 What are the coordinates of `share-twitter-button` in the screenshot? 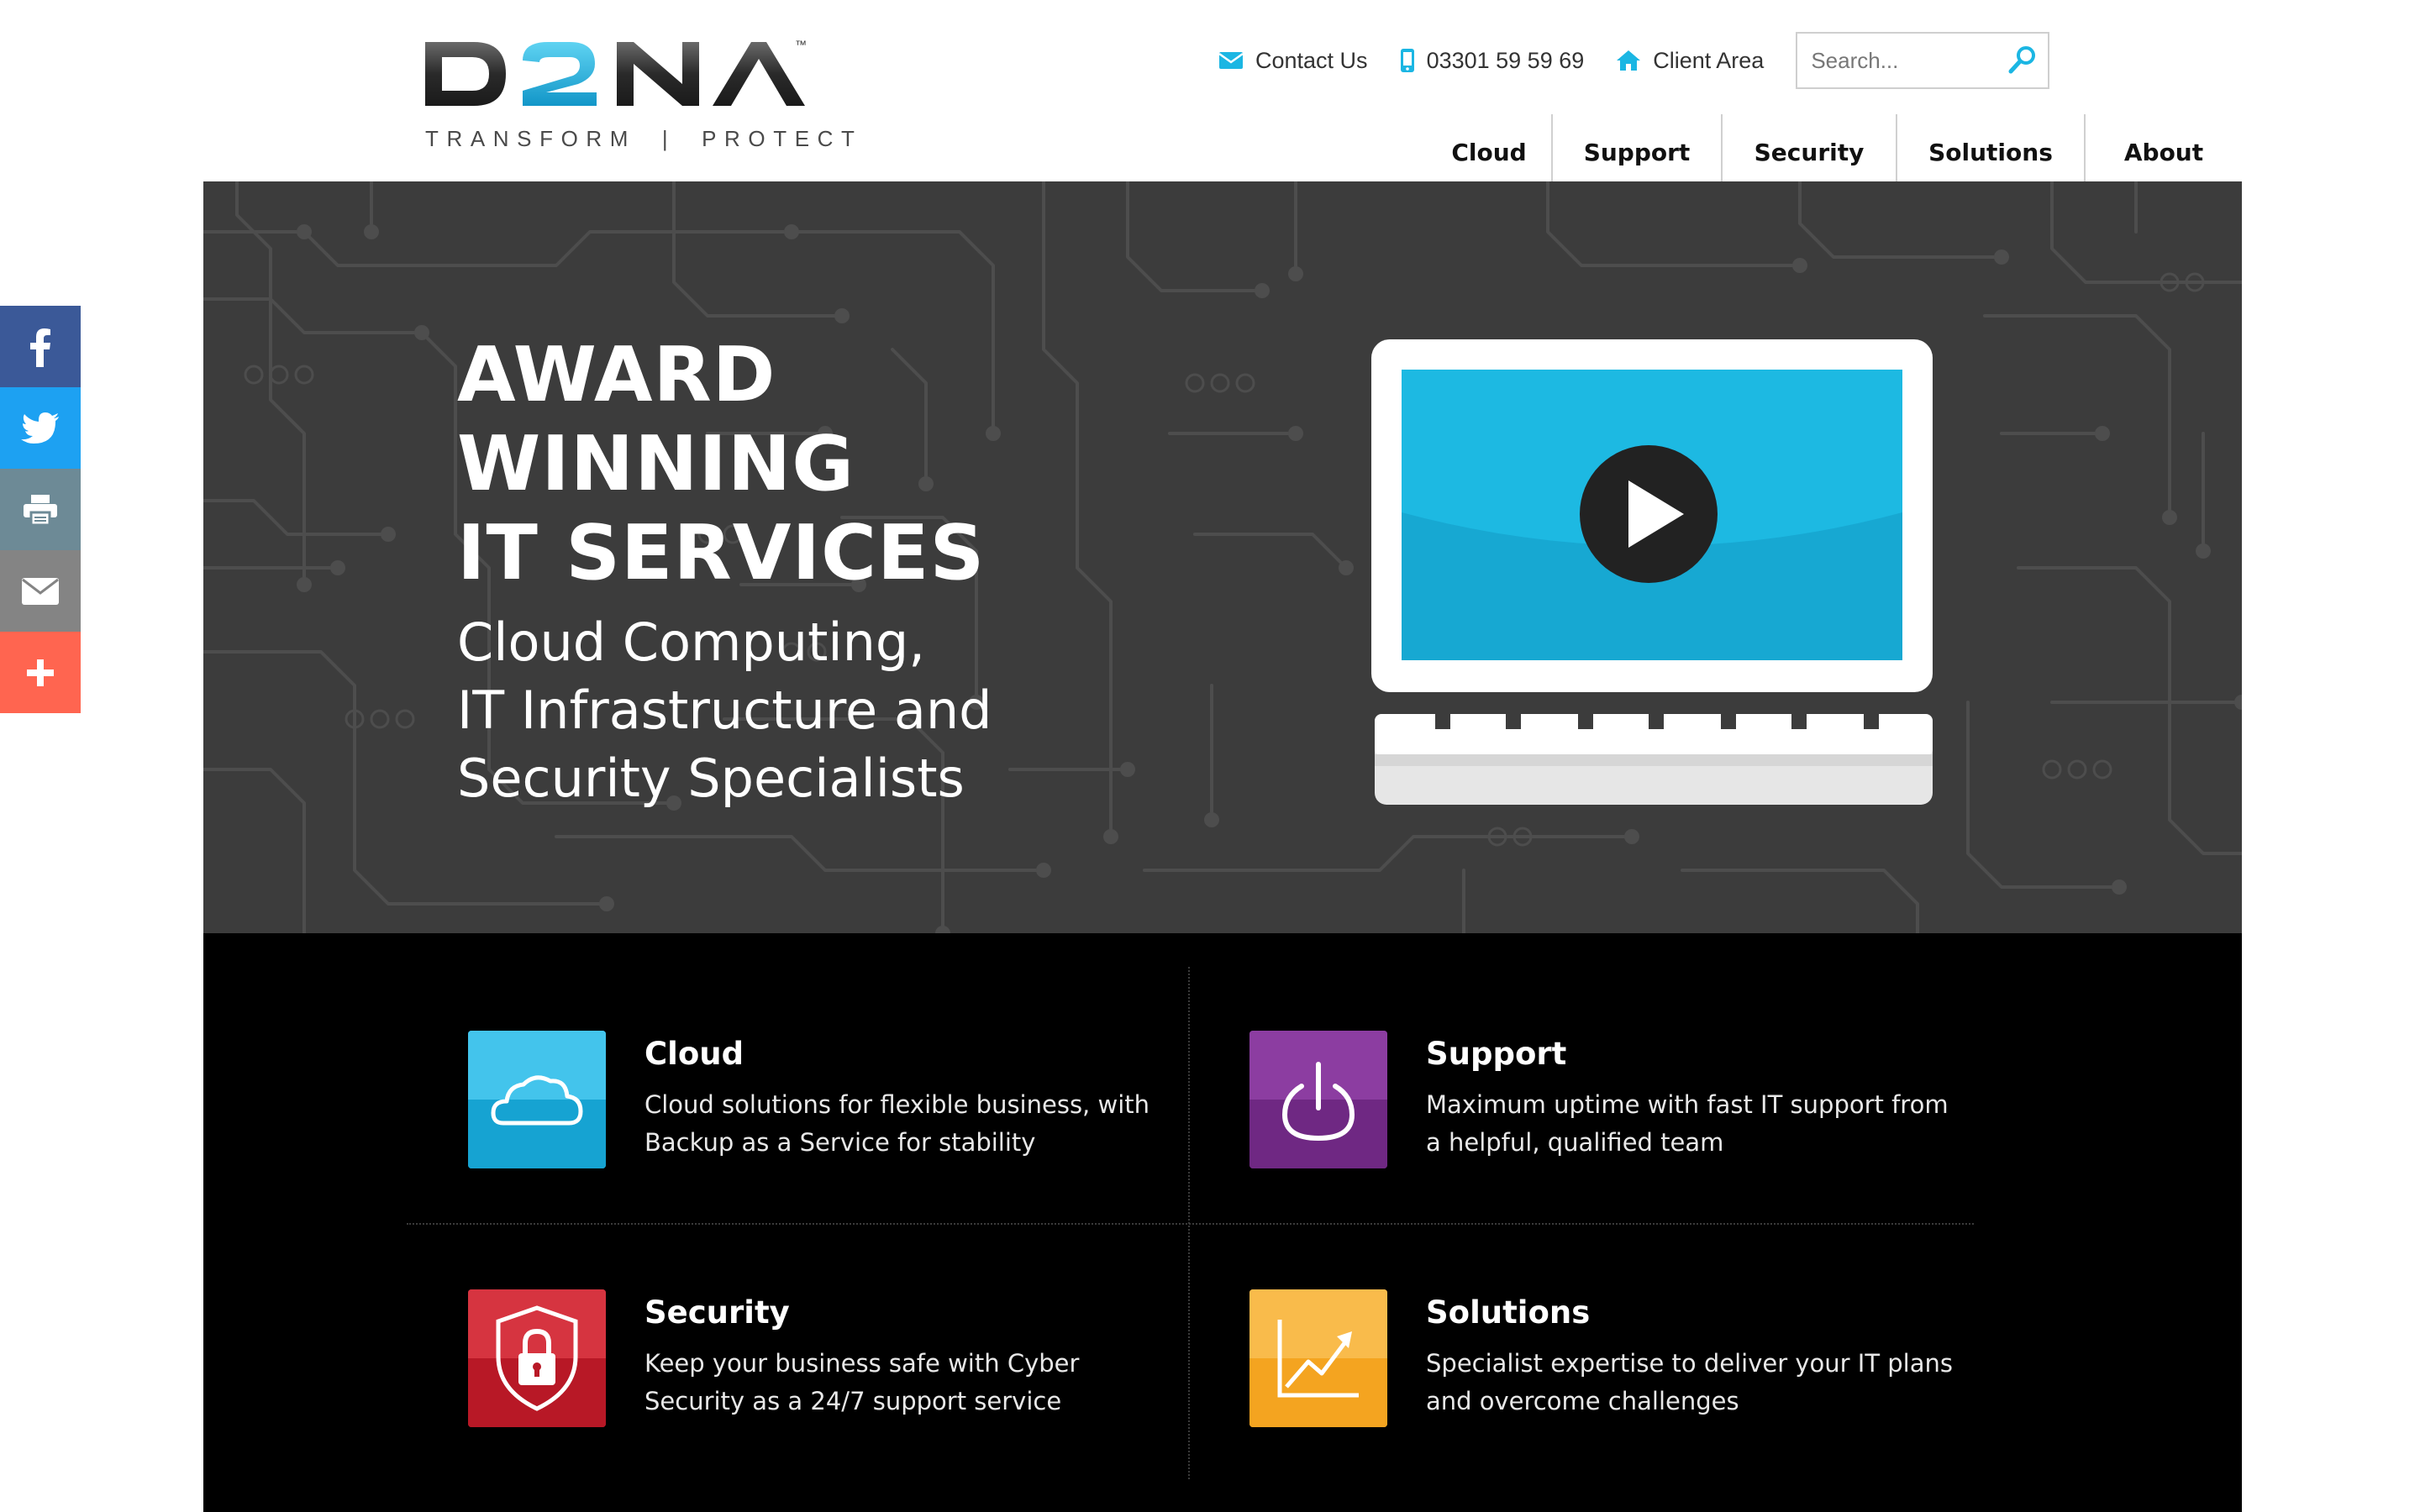 It's located at (40, 428).